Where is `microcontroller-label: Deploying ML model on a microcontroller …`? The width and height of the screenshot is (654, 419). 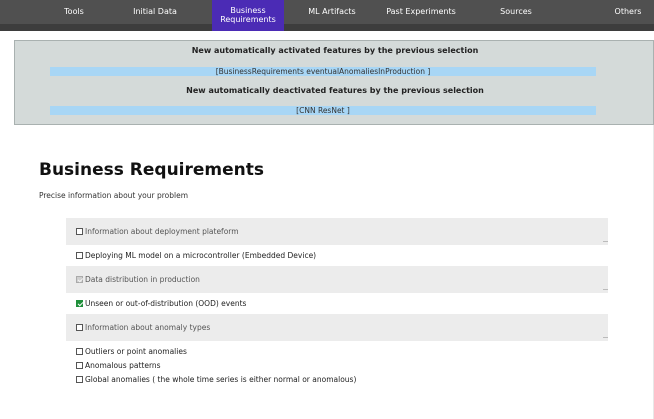 microcontroller-label: Deploying ML model on a microcontroller … is located at coordinates (196, 256).